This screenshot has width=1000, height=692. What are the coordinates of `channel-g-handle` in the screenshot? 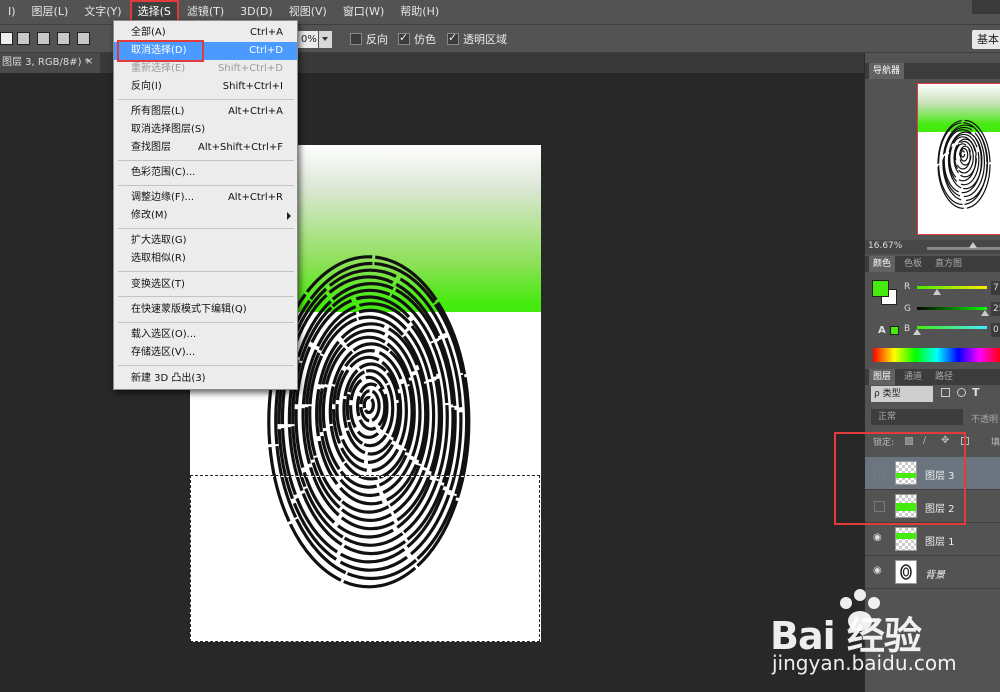 It's located at (985, 313).